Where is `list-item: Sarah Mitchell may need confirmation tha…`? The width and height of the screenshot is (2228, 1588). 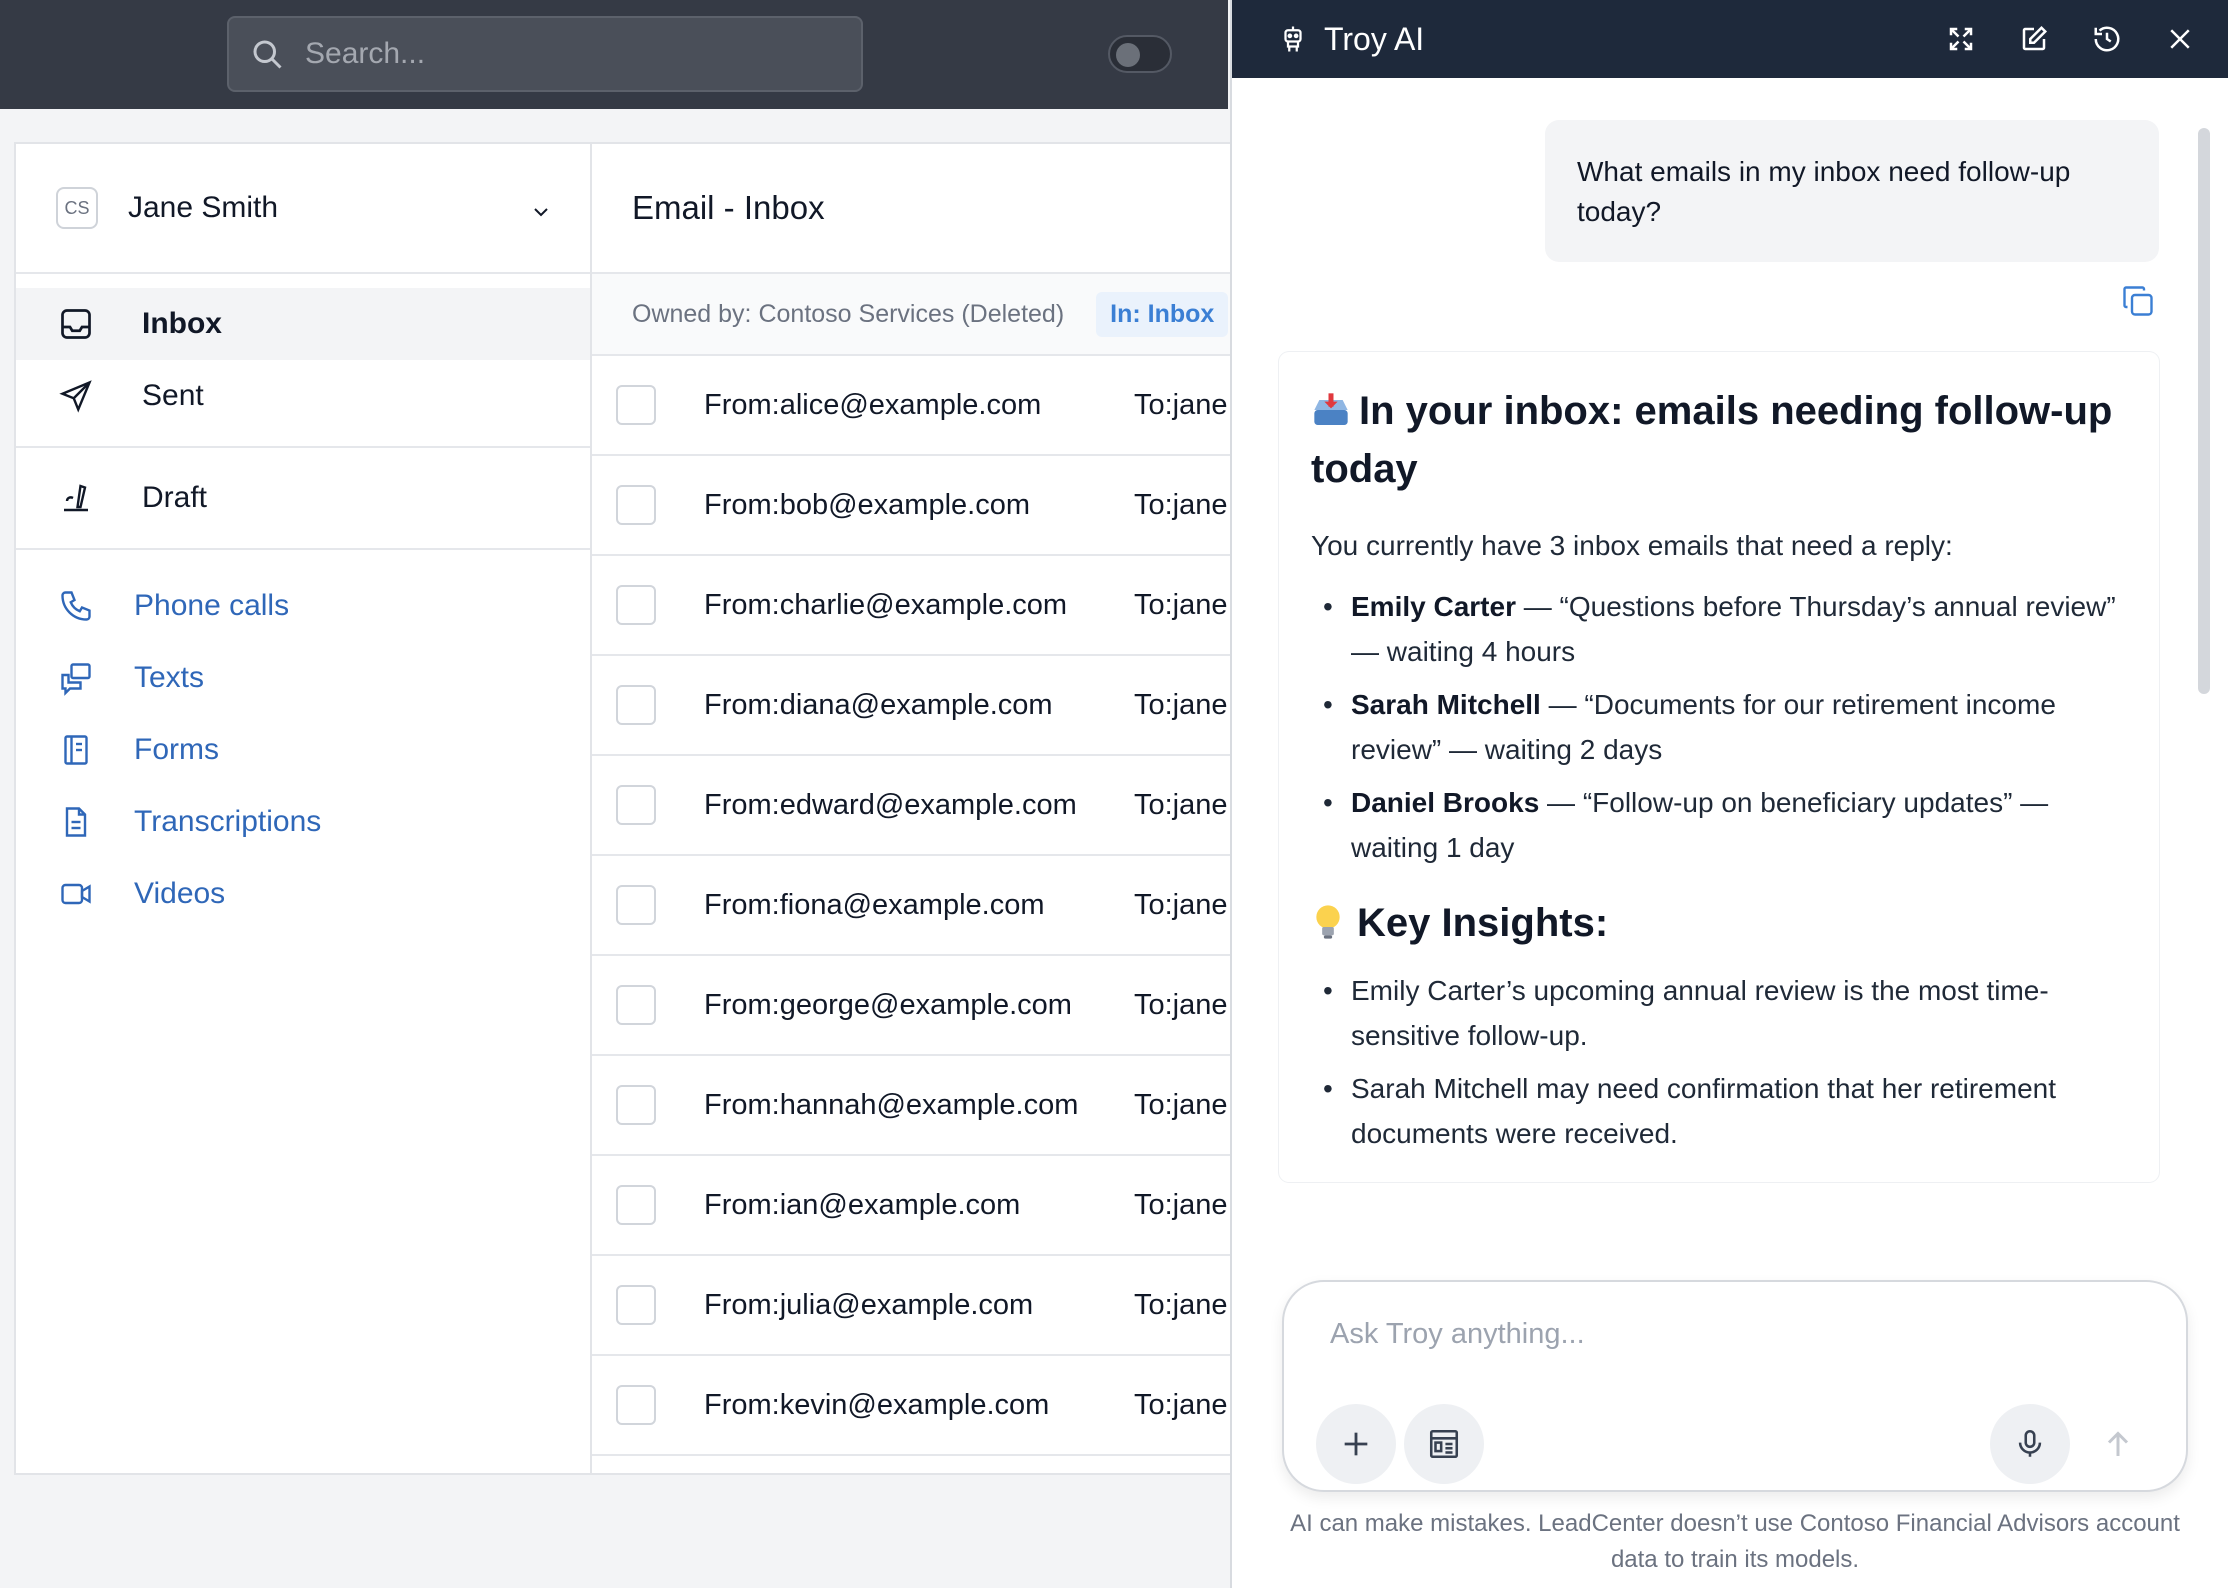
list-item: Sarah Mitchell may need confirmation tha… is located at coordinates (1719, 1111).